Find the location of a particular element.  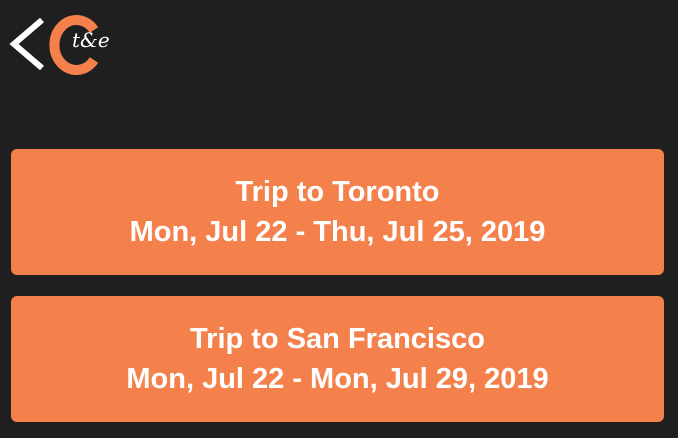

trip-dates: Mon, Jul 22 - Thu, Jul 25, 2019 is located at coordinates (337, 232).